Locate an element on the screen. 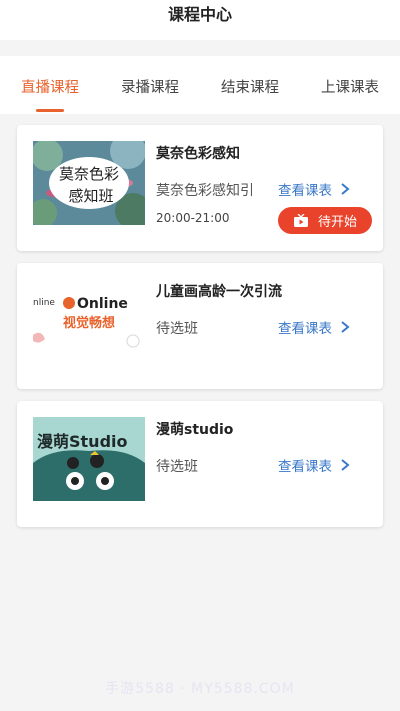  course-title: 莫奈色彩感知 is located at coordinates (198, 154).